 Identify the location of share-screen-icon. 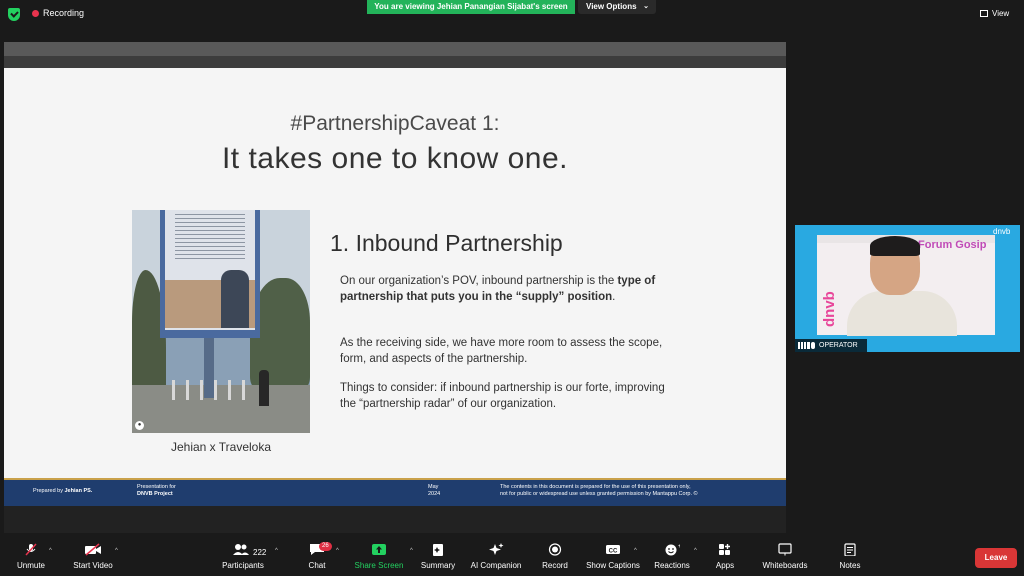
(379, 549).